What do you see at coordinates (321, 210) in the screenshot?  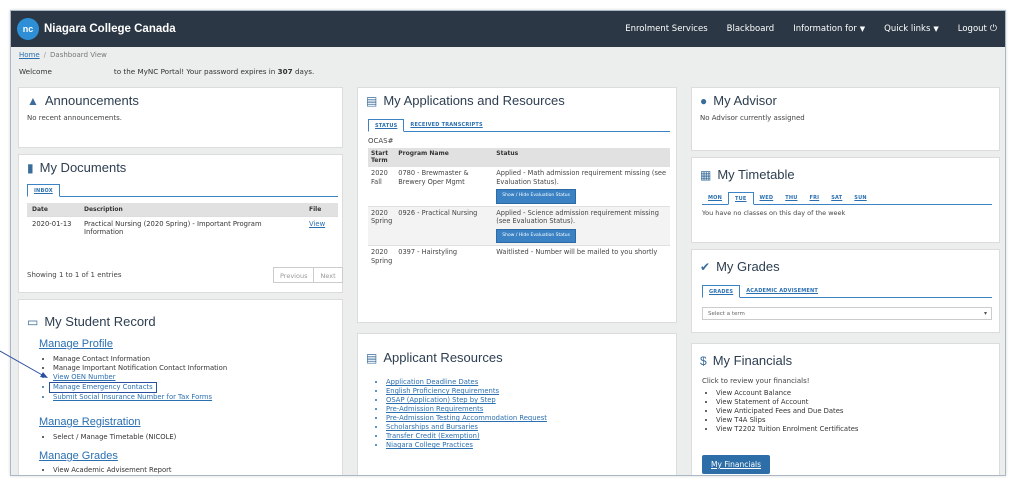 I see `column-header: File` at bounding box center [321, 210].